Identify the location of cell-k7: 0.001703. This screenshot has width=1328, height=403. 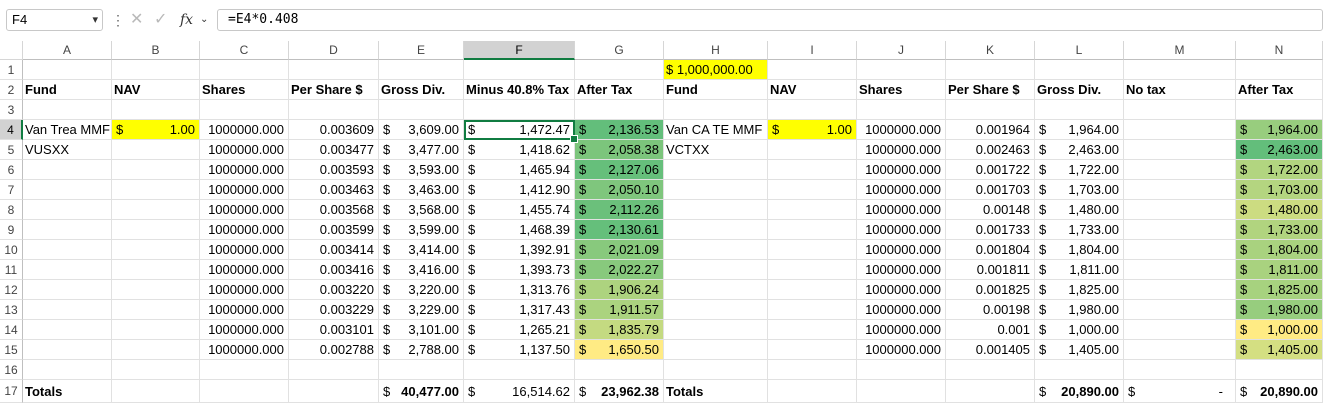
(990, 190).